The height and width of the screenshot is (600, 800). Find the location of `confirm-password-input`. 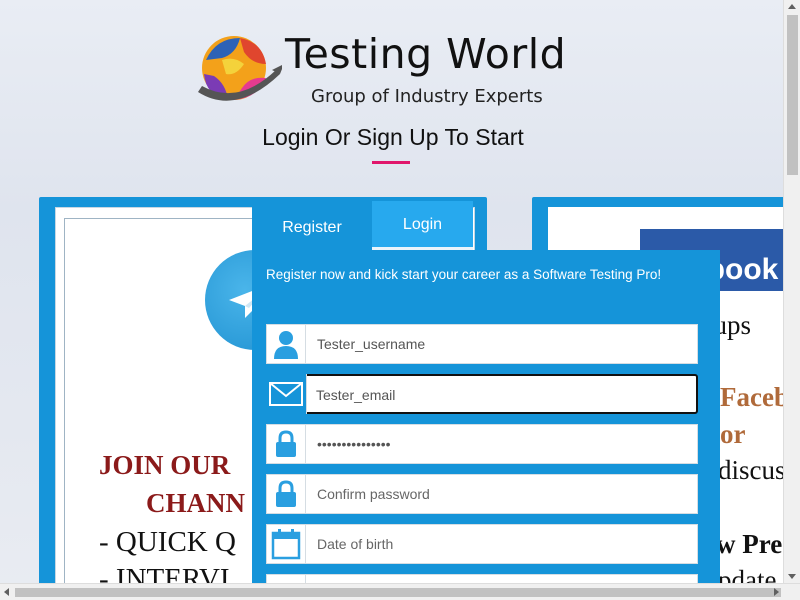

confirm-password-input is located at coordinates (502, 494).